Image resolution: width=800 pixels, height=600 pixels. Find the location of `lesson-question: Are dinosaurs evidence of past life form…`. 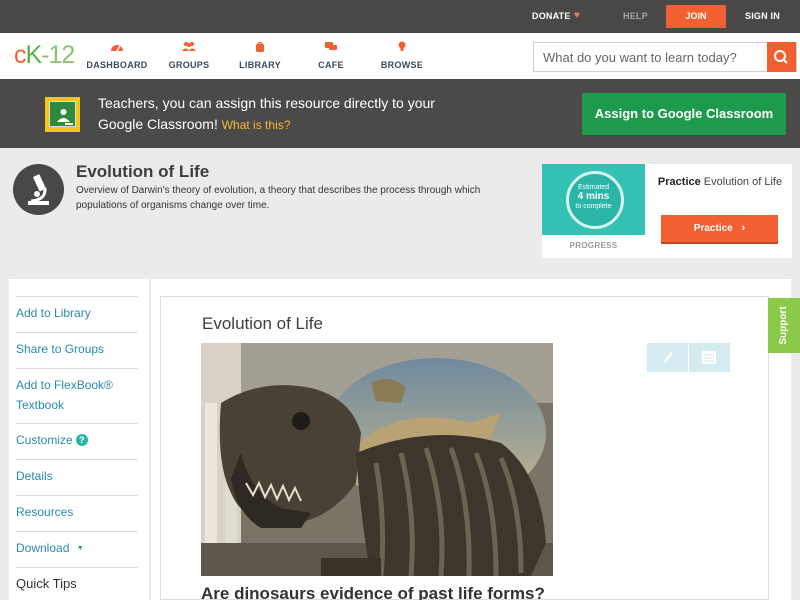

lesson-question: Are dinosaurs evidence of past life form… is located at coordinates (373, 592).